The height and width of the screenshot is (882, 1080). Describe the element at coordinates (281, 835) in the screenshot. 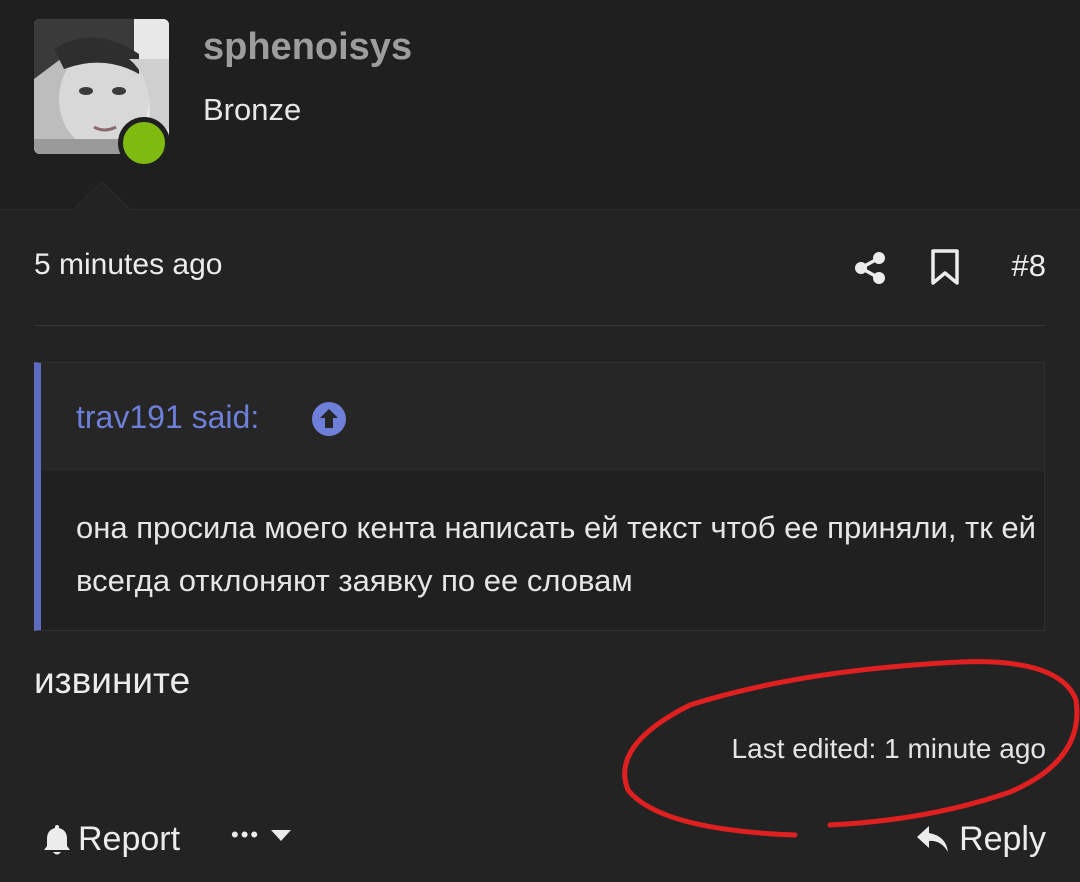

I see `caret-down-icon` at that location.